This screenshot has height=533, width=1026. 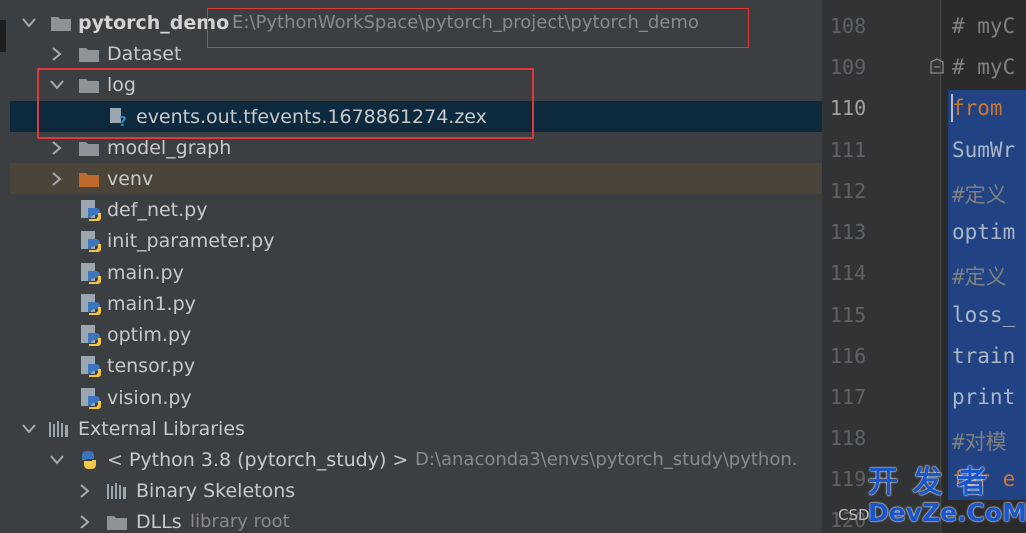 What do you see at coordinates (478, 28) in the screenshot?
I see `highlight-box-project-path` at bounding box center [478, 28].